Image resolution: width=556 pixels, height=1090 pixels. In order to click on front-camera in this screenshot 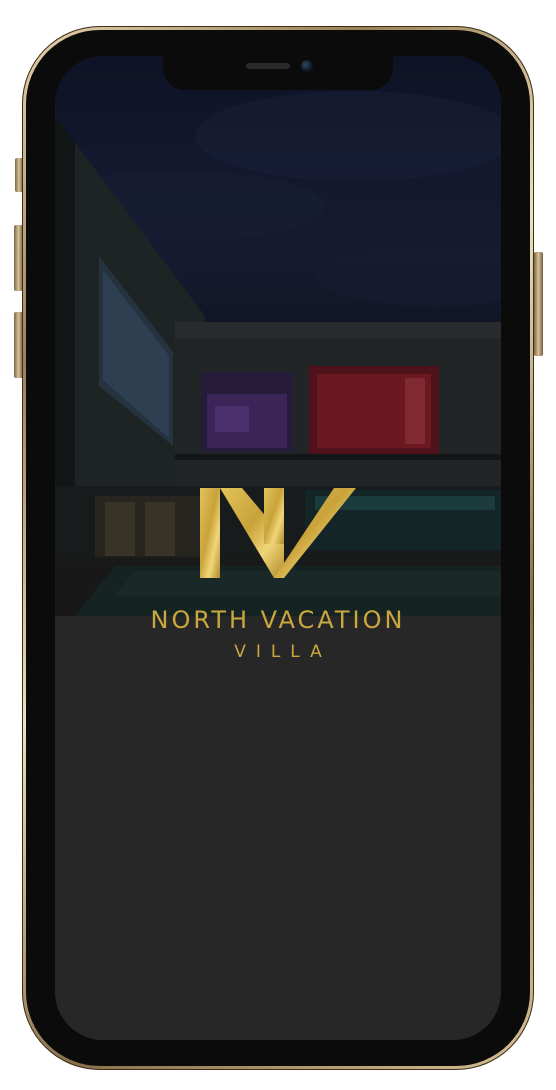, I will do `click(307, 66)`.